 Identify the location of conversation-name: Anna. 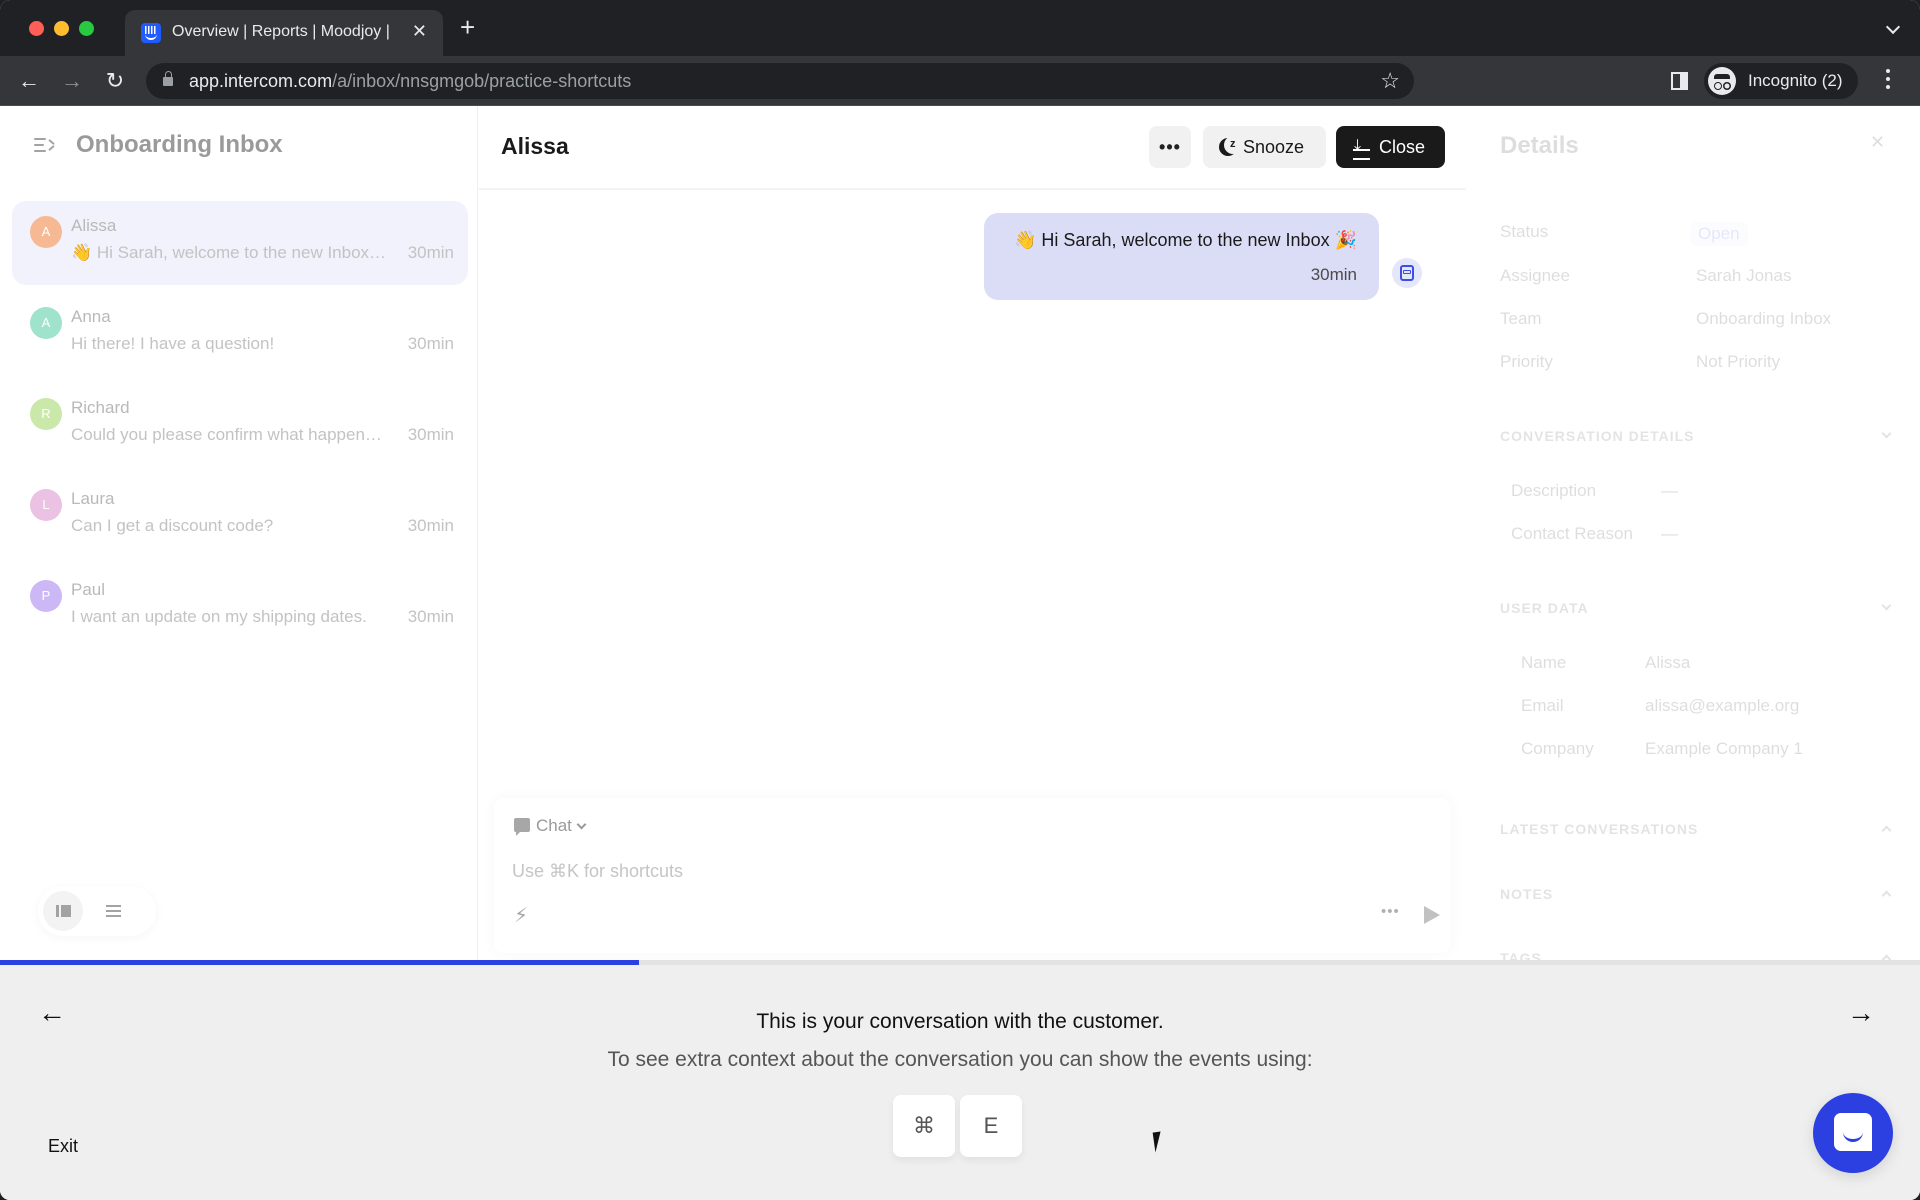
(91, 316).